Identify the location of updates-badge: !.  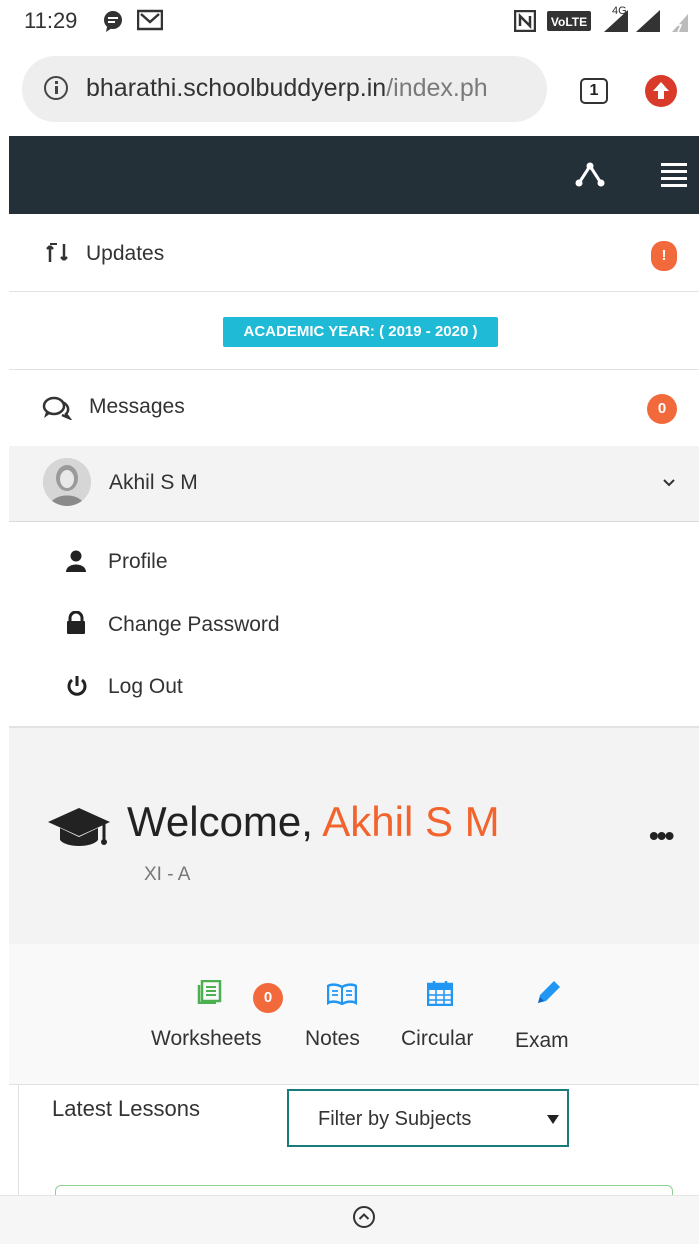
(664, 256).